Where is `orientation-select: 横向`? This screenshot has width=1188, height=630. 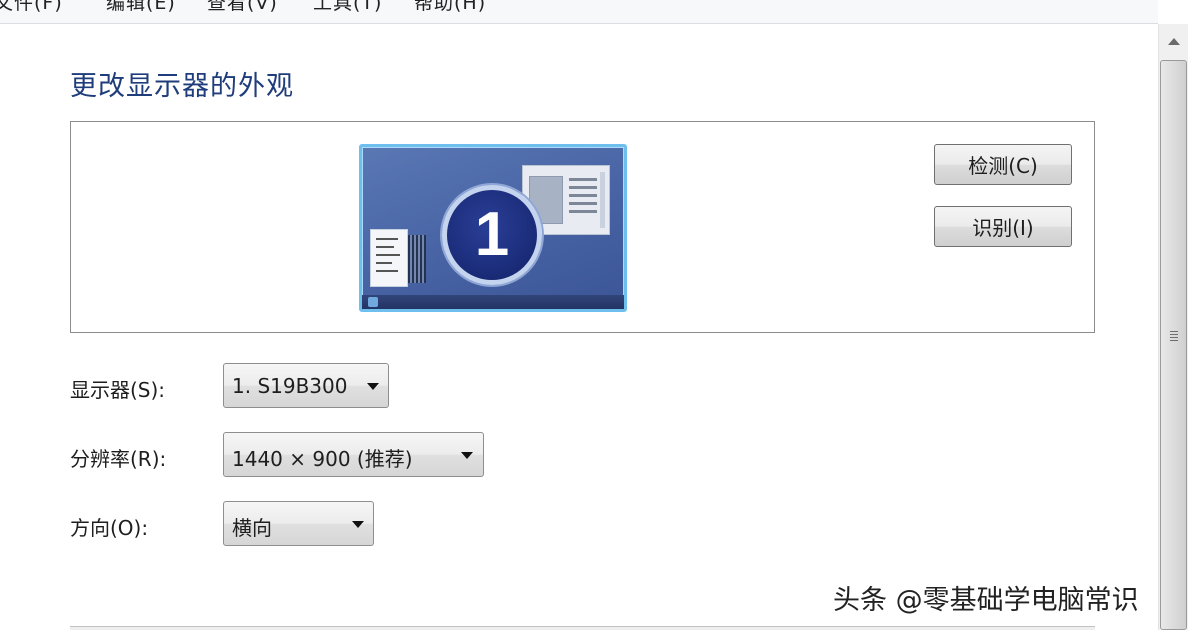
orientation-select: 横向 is located at coordinates (298, 523).